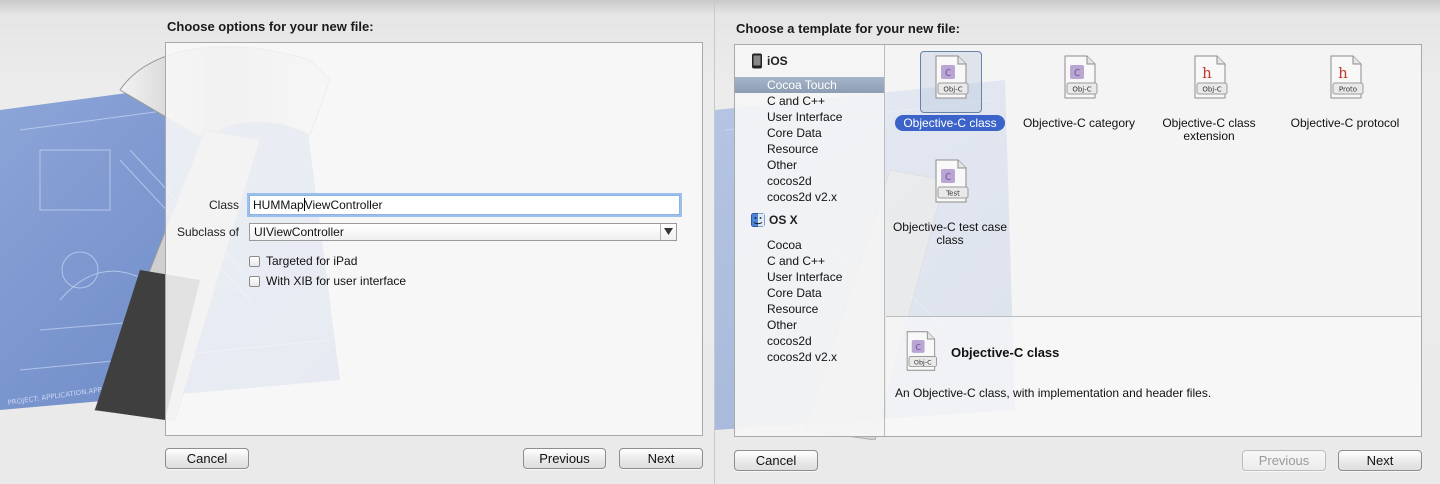 The height and width of the screenshot is (484, 1440). What do you see at coordinates (1209, 129) in the screenshot?
I see `template-label: Objective-C class extension` at bounding box center [1209, 129].